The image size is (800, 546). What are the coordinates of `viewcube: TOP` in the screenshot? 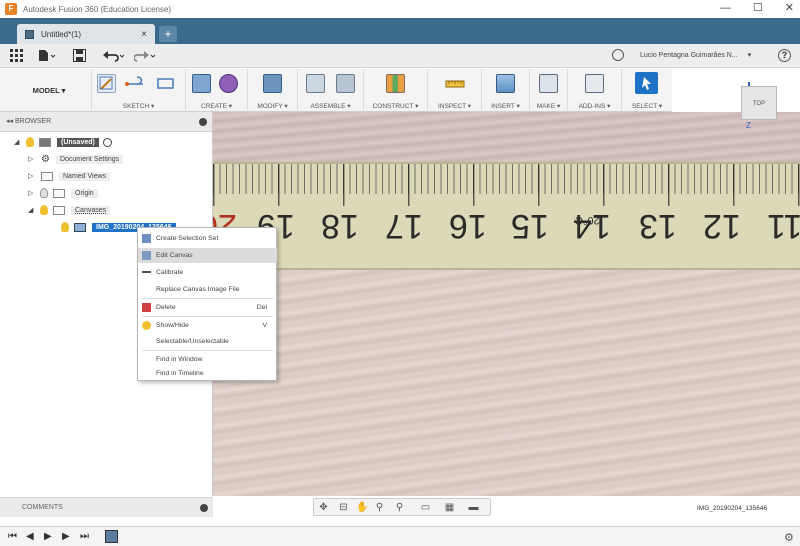 It's located at (759, 103).